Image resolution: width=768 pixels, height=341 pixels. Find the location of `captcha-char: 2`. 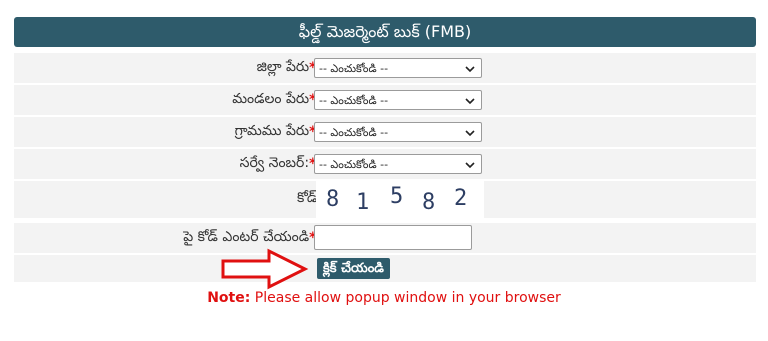

captcha-char: 2 is located at coordinates (461, 198).